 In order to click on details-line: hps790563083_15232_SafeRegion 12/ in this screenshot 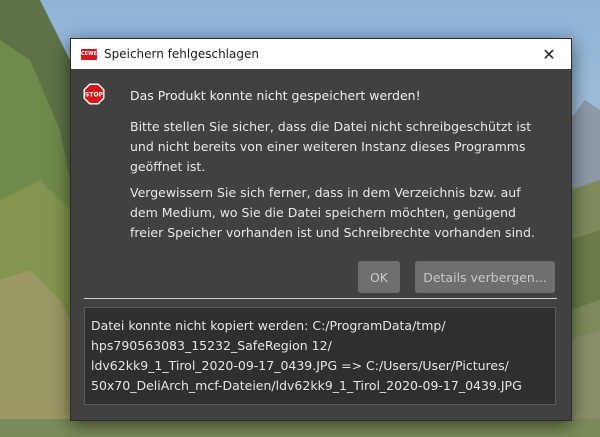, I will do `click(211, 345)`.